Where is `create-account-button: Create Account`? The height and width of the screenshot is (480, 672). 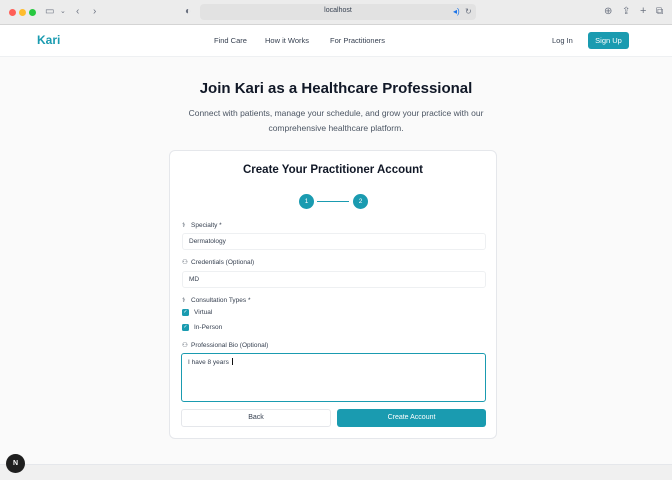
create-account-button: Create Account is located at coordinates (411, 418).